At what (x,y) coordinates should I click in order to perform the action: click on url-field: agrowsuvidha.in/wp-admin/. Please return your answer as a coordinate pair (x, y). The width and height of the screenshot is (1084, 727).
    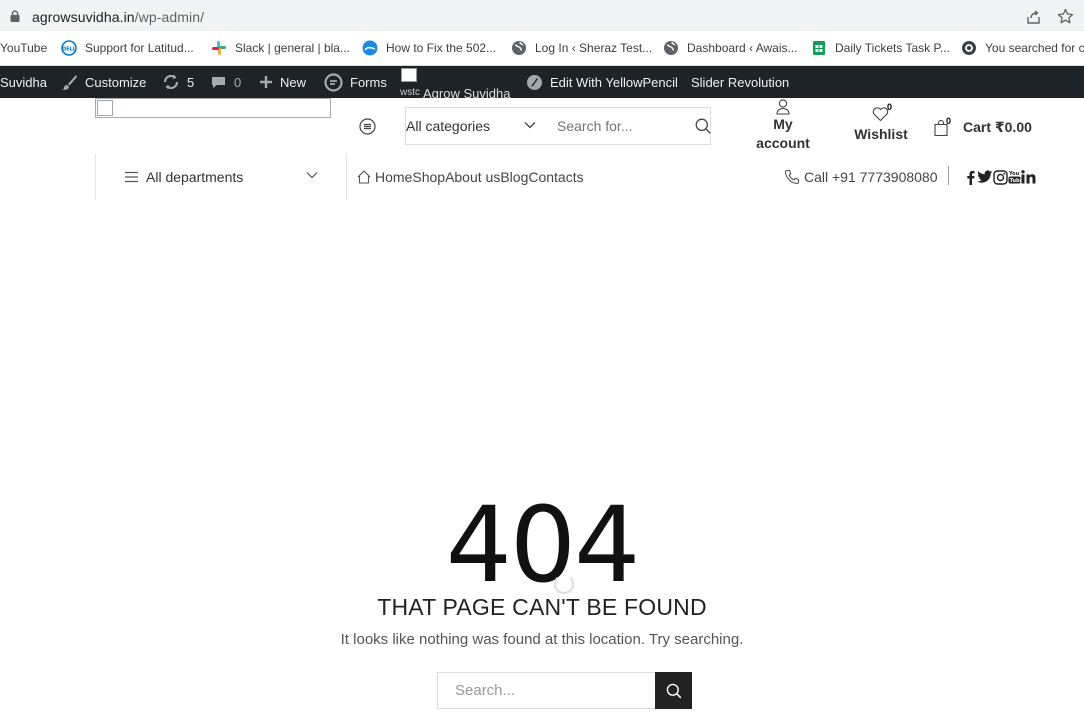
    Looking at the image, I should click on (542, 15).